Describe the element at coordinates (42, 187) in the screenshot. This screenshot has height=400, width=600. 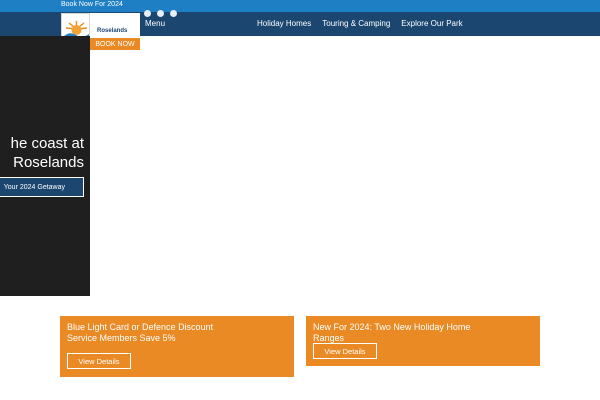
I see `hero-cta-button: Your 2024 Getaway` at that location.